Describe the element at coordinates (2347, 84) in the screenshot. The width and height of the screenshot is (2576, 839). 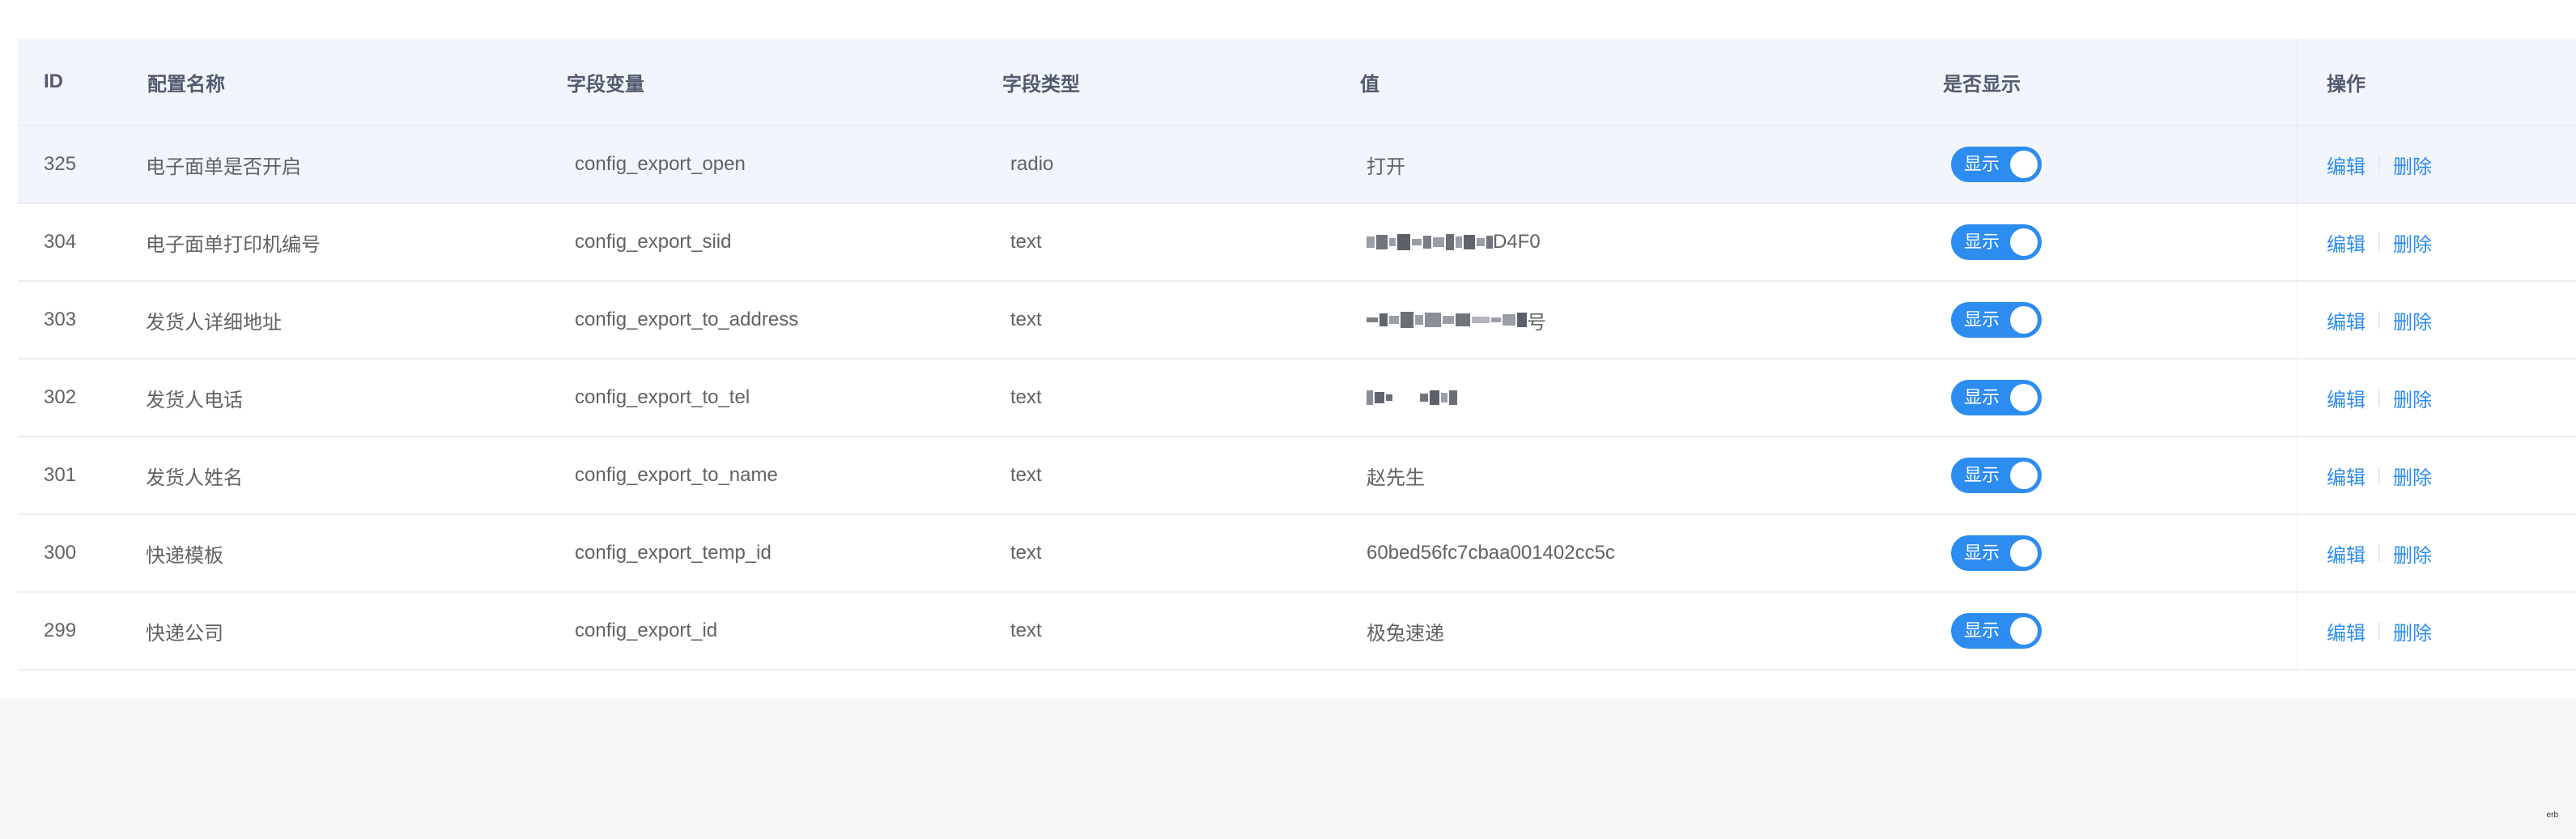
I see `header-actions: 操作` at that location.